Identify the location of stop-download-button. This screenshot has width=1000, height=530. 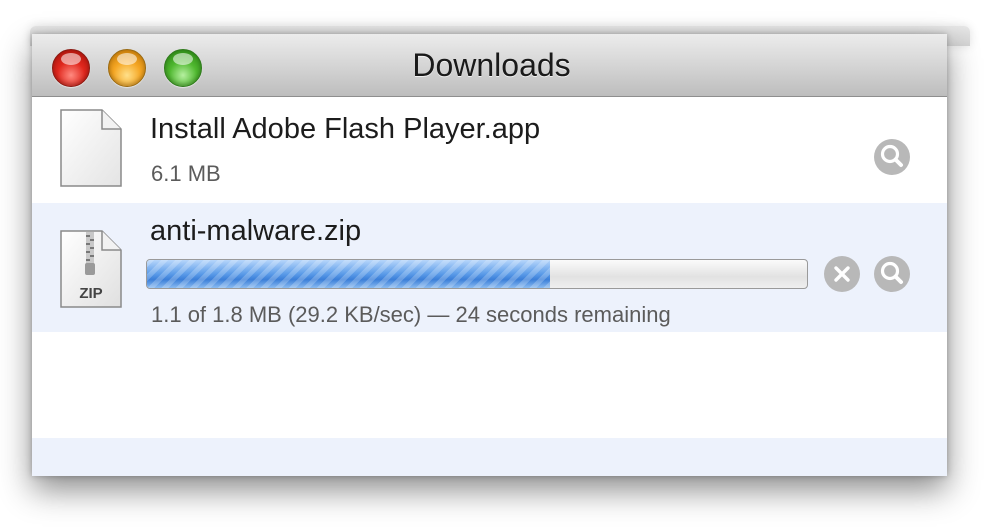
(842, 274).